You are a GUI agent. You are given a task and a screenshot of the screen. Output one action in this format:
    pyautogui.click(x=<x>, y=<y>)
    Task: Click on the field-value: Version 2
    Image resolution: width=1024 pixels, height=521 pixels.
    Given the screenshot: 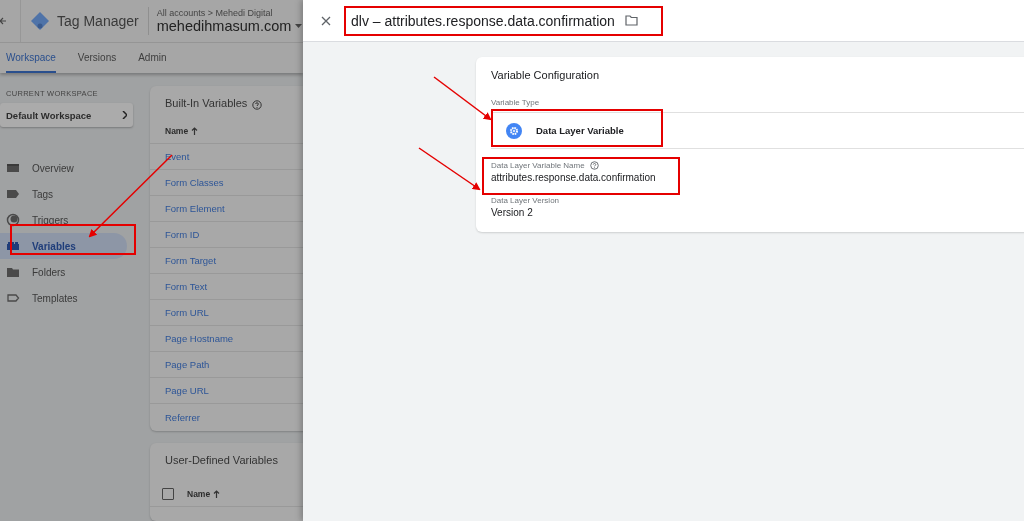 What is the action you would take?
    pyautogui.click(x=512, y=212)
    